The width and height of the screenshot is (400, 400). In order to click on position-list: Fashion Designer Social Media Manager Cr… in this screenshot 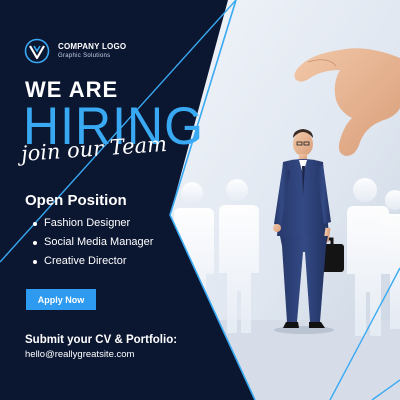, I will do `click(89, 242)`.